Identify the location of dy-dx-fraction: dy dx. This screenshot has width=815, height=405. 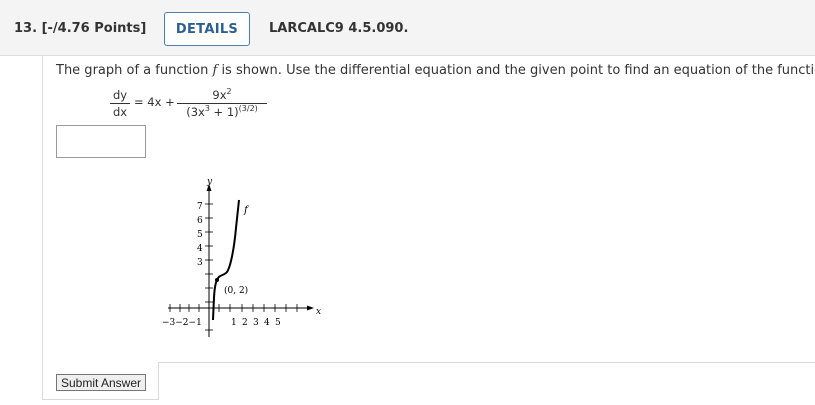
(120, 103).